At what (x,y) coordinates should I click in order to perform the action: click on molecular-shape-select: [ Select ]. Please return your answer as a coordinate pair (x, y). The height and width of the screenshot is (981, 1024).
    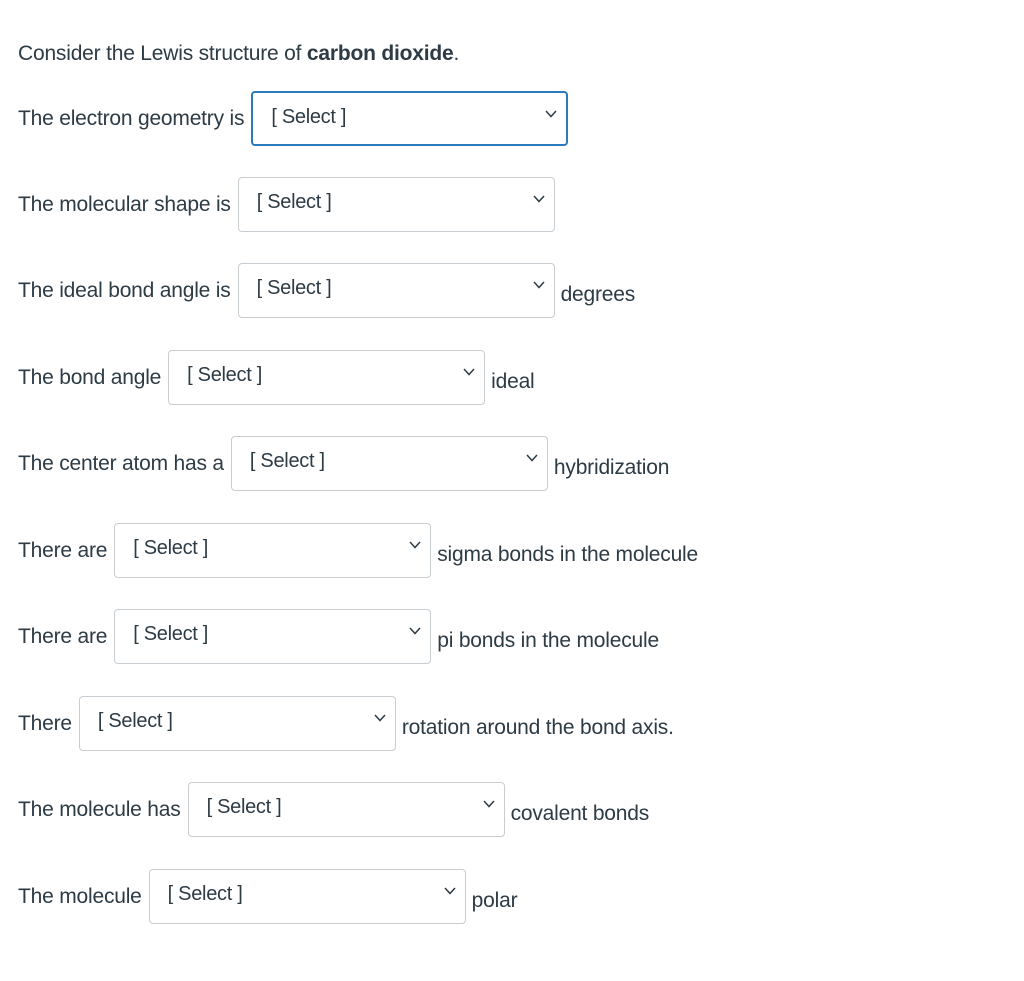
    Looking at the image, I should click on (396, 204).